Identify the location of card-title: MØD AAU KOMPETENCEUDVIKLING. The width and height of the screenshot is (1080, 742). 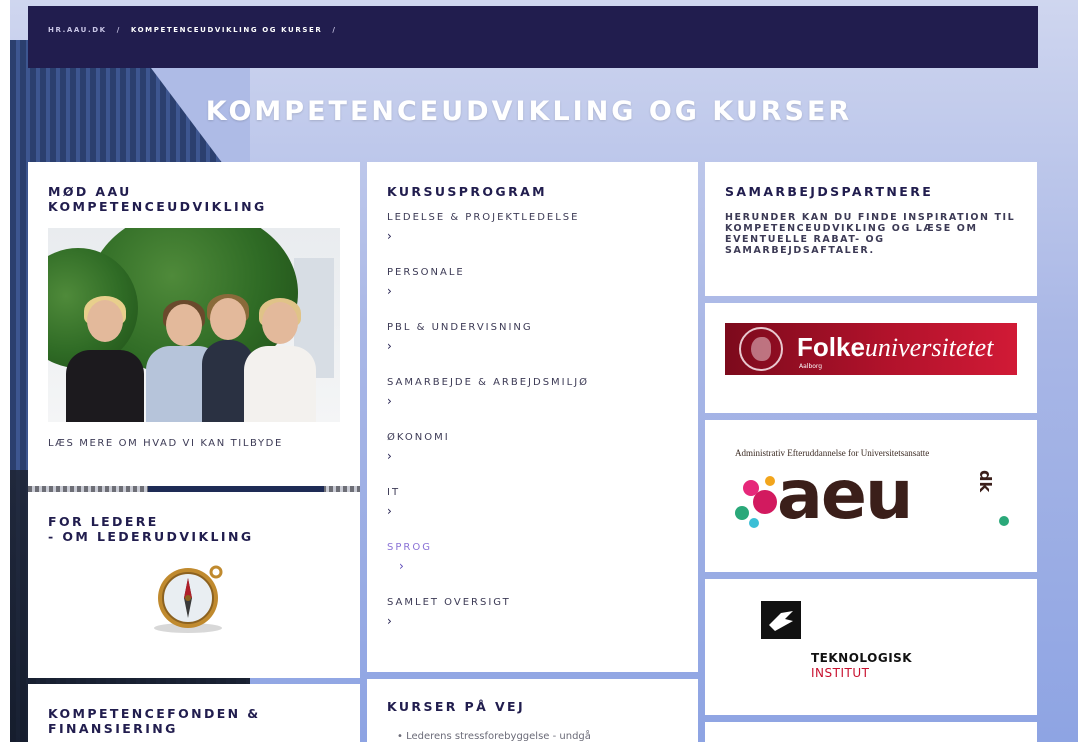
(193, 199).